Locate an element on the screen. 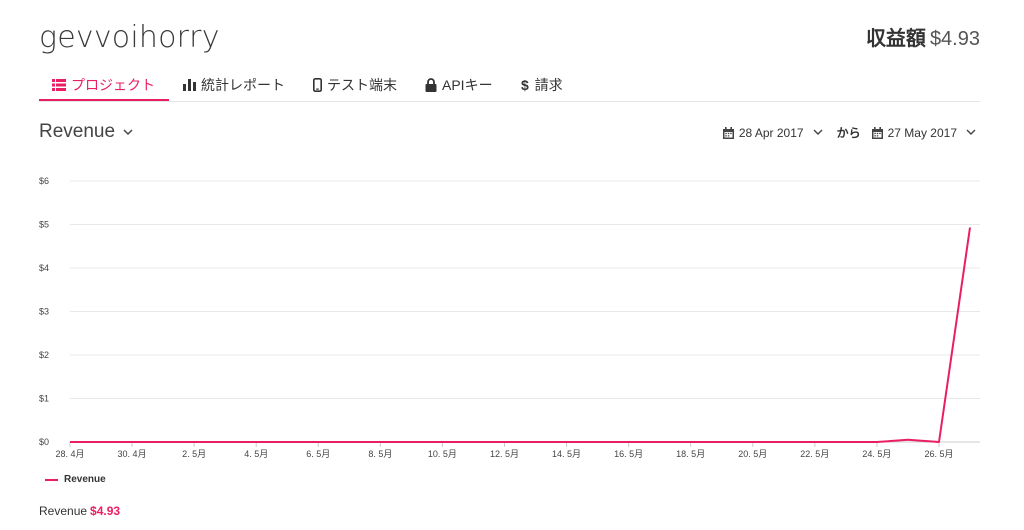 The width and height of the screenshot is (1024, 530). lock-icon is located at coordinates (431, 85).